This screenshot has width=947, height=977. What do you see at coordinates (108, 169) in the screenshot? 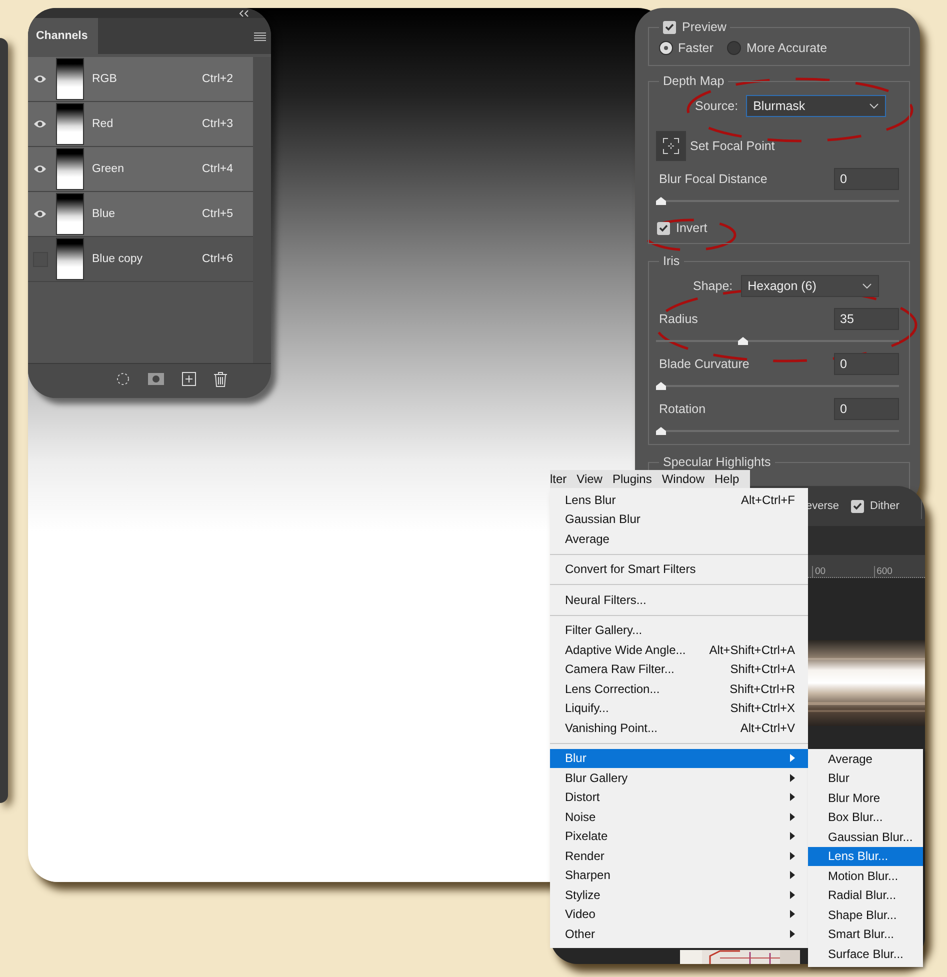
I see `channel-name: Green` at bounding box center [108, 169].